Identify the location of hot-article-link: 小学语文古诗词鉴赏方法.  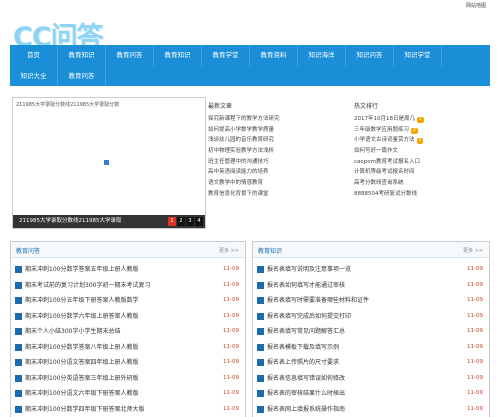
(384, 140).